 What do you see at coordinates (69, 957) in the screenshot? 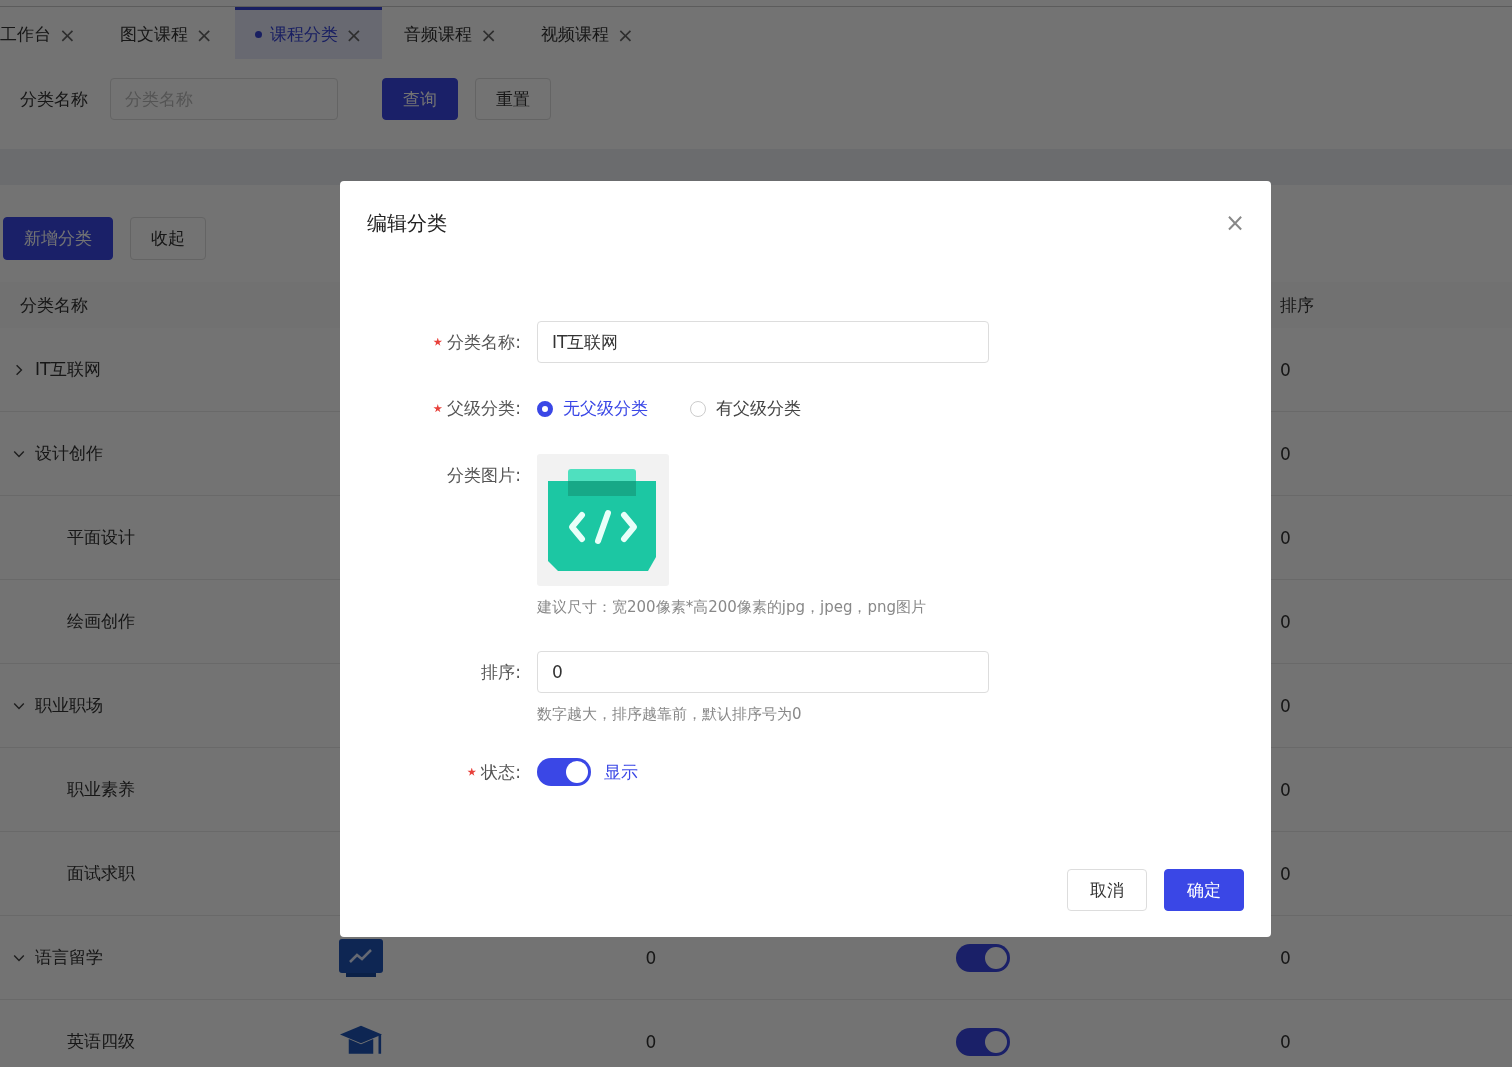
I see `category-name: 语言留学` at bounding box center [69, 957].